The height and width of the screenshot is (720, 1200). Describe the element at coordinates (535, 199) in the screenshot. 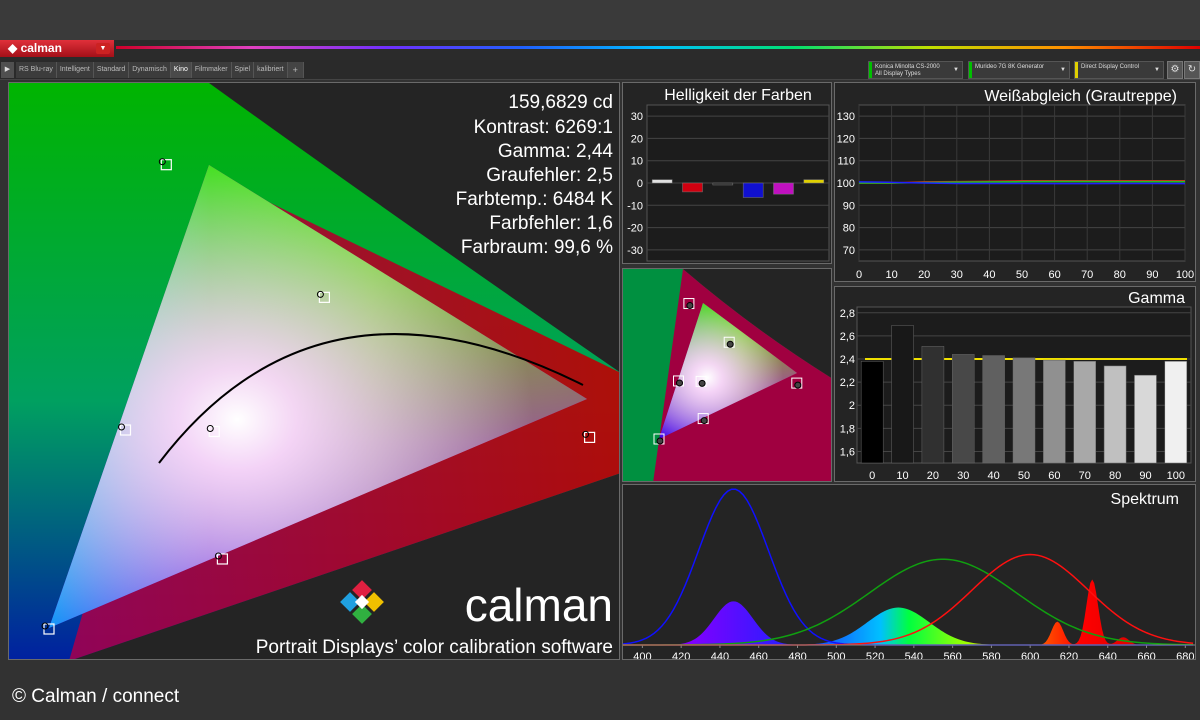

I see `stat-line: Farbtemp.: 6484 K` at that location.